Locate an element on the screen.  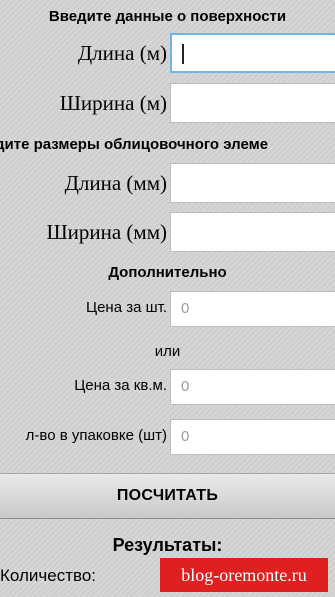
or-text: или is located at coordinates (167, 351).